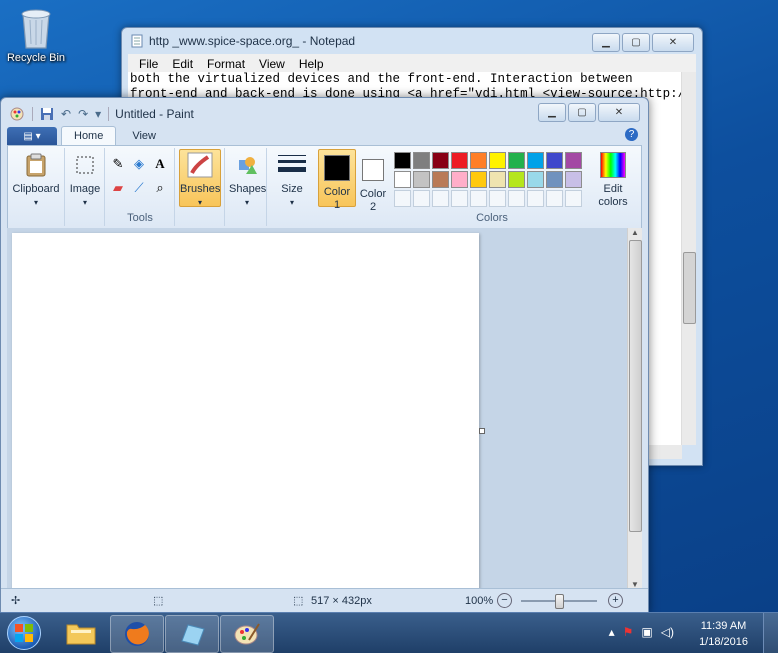 The height and width of the screenshot is (653, 778). Describe the element at coordinates (85, 189) in the screenshot. I see `image-label: Image` at that location.